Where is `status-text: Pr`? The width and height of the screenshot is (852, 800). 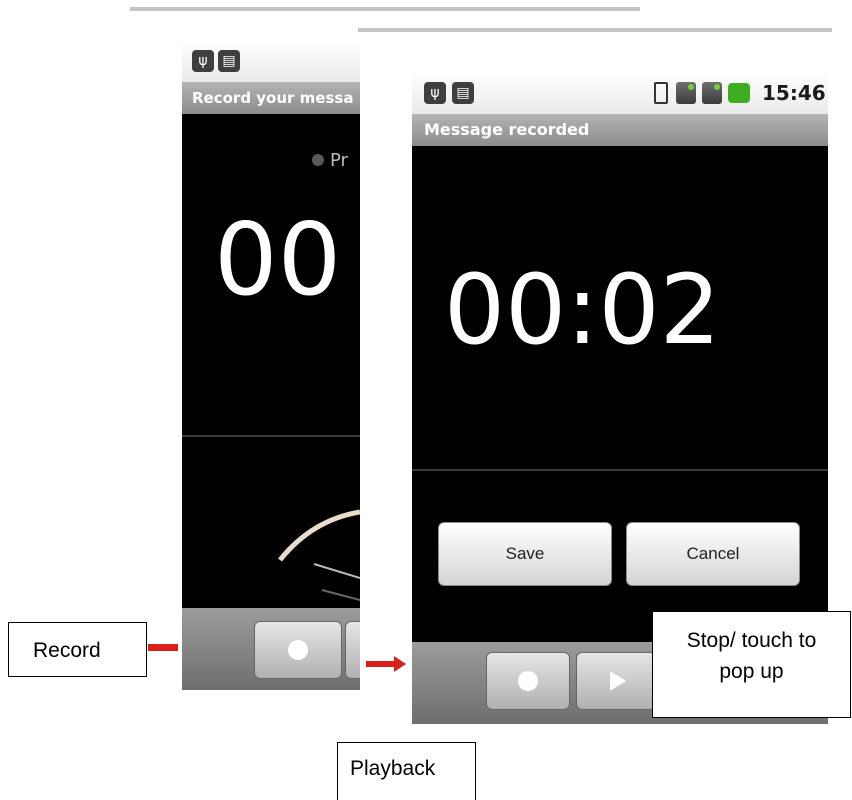 status-text: Pr is located at coordinates (339, 160).